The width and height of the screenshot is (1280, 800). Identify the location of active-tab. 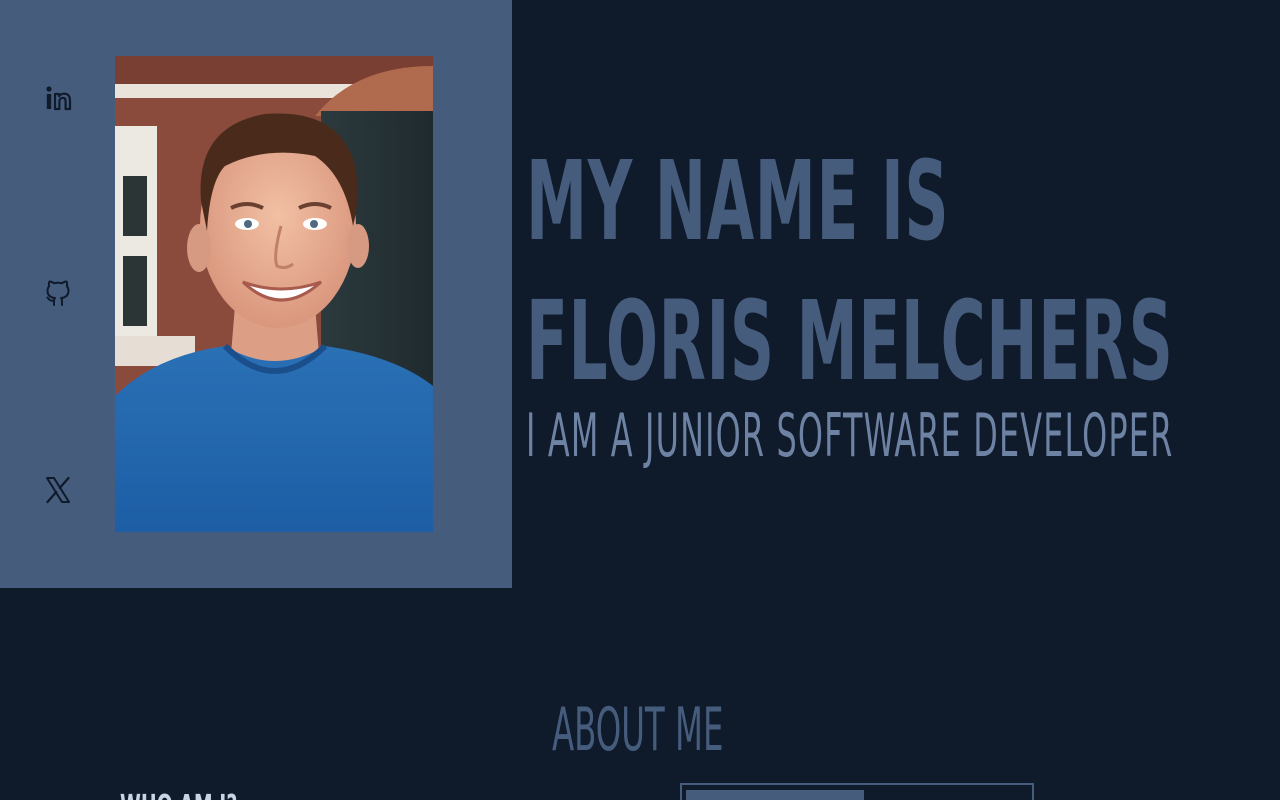
(775, 795).